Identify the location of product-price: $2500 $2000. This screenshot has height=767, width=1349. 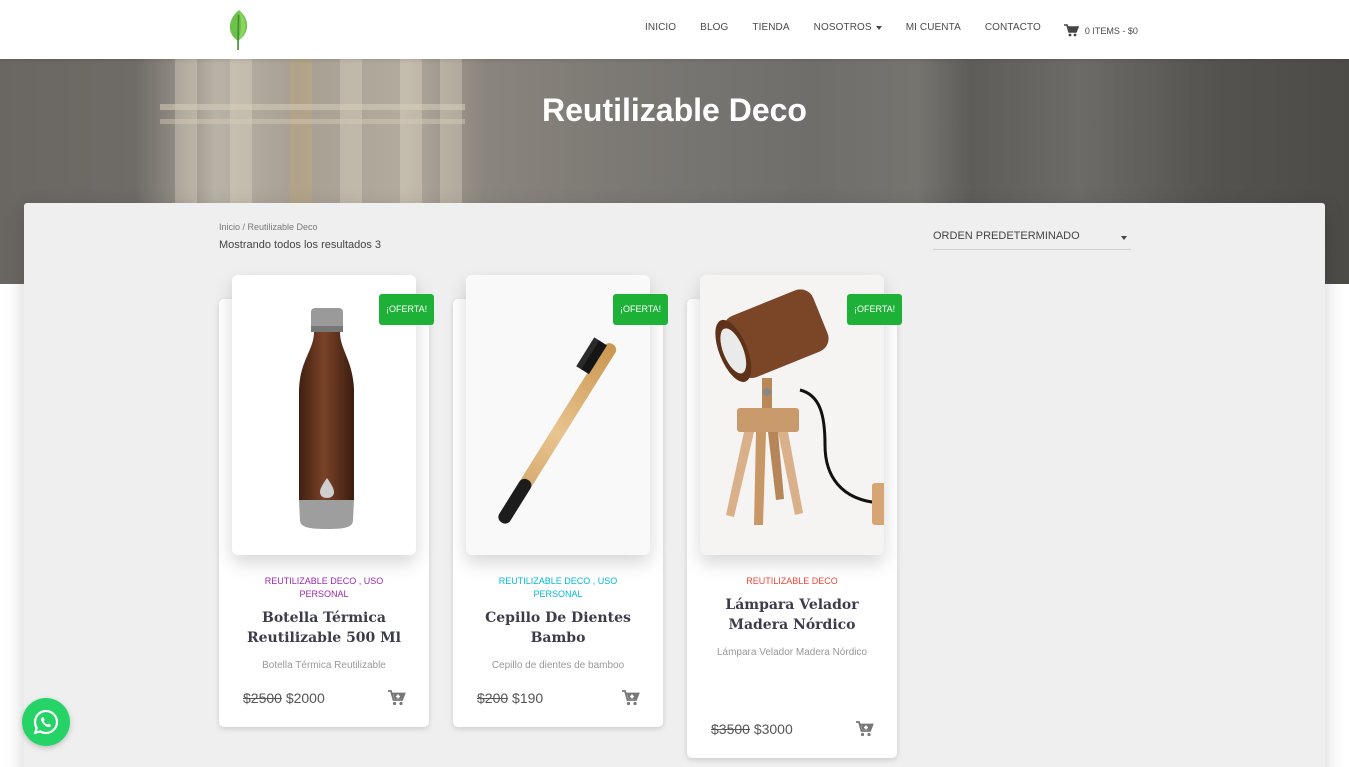
(284, 698).